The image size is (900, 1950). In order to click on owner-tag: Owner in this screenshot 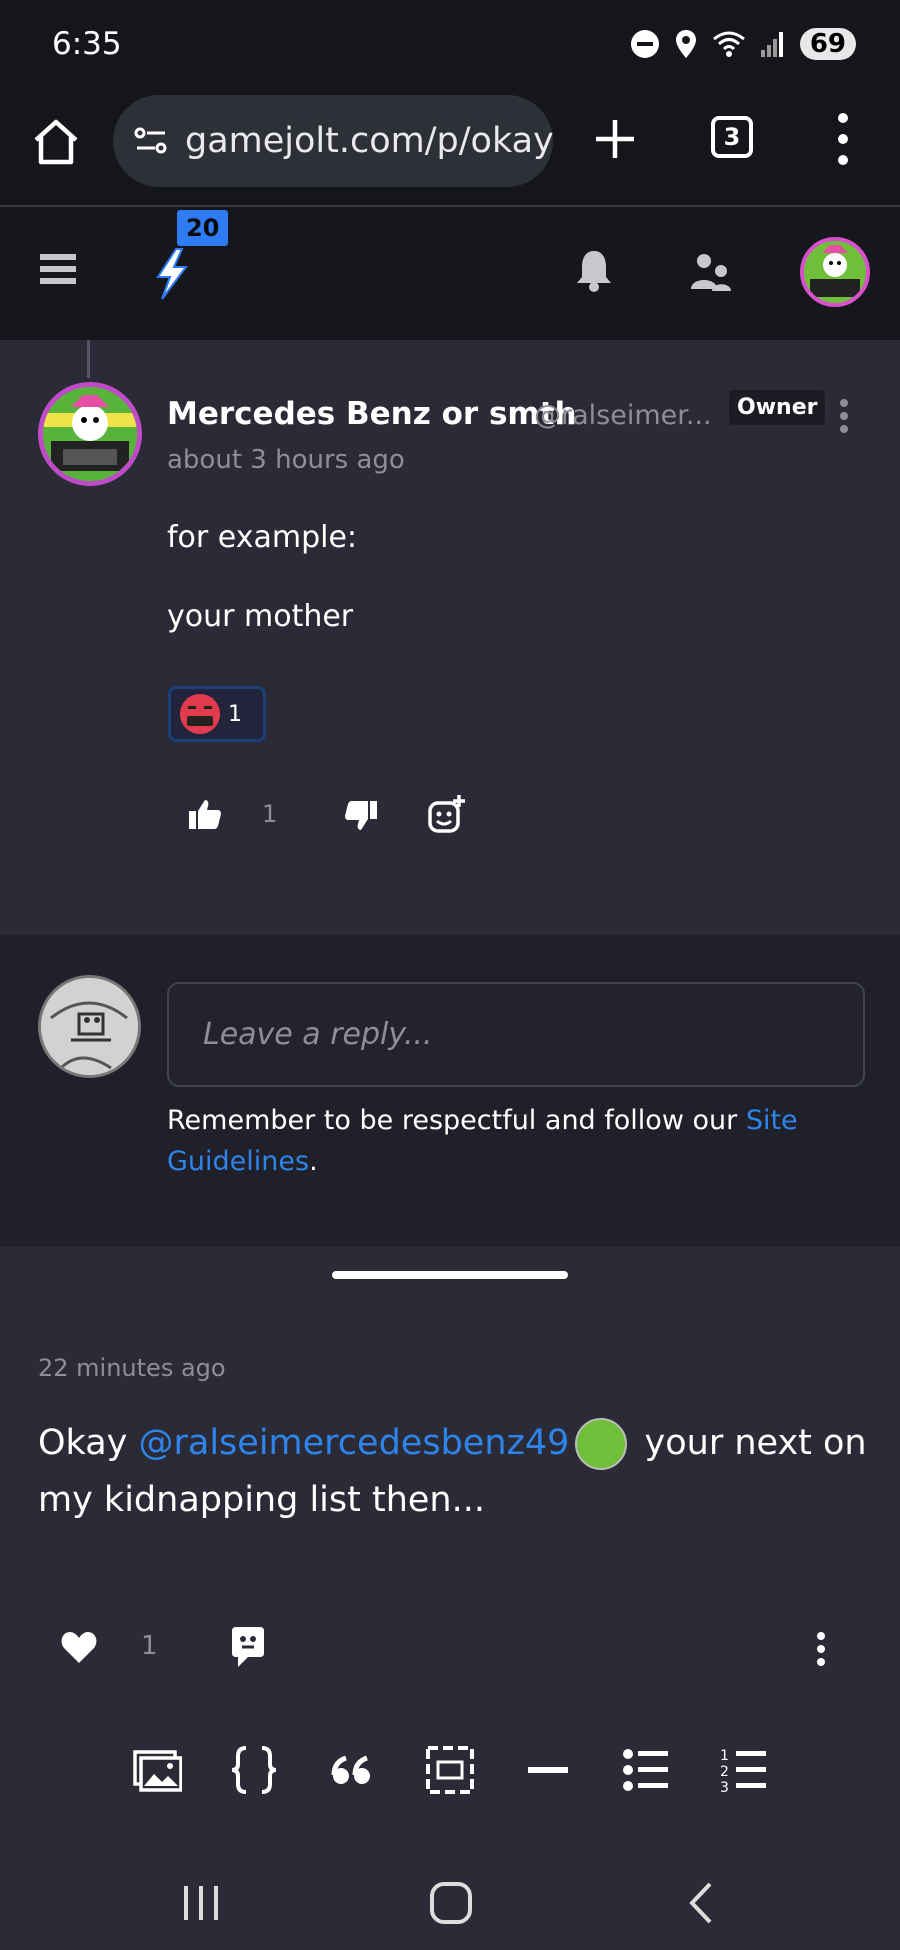, I will do `click(777, 407)`.